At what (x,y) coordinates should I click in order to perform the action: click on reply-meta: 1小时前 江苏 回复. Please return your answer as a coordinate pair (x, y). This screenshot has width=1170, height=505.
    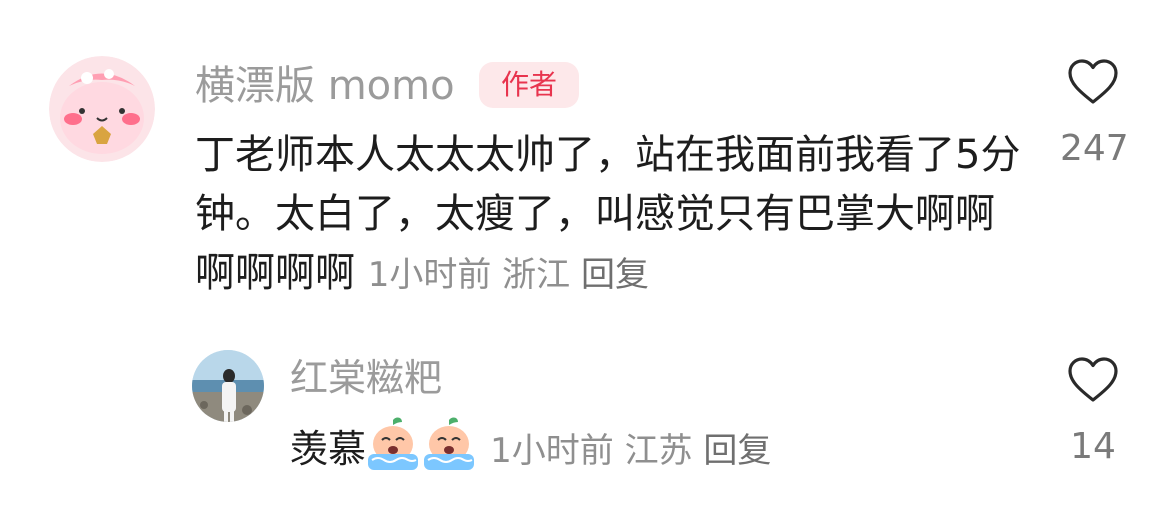
    Looking at the image, I should click on (630, 451).